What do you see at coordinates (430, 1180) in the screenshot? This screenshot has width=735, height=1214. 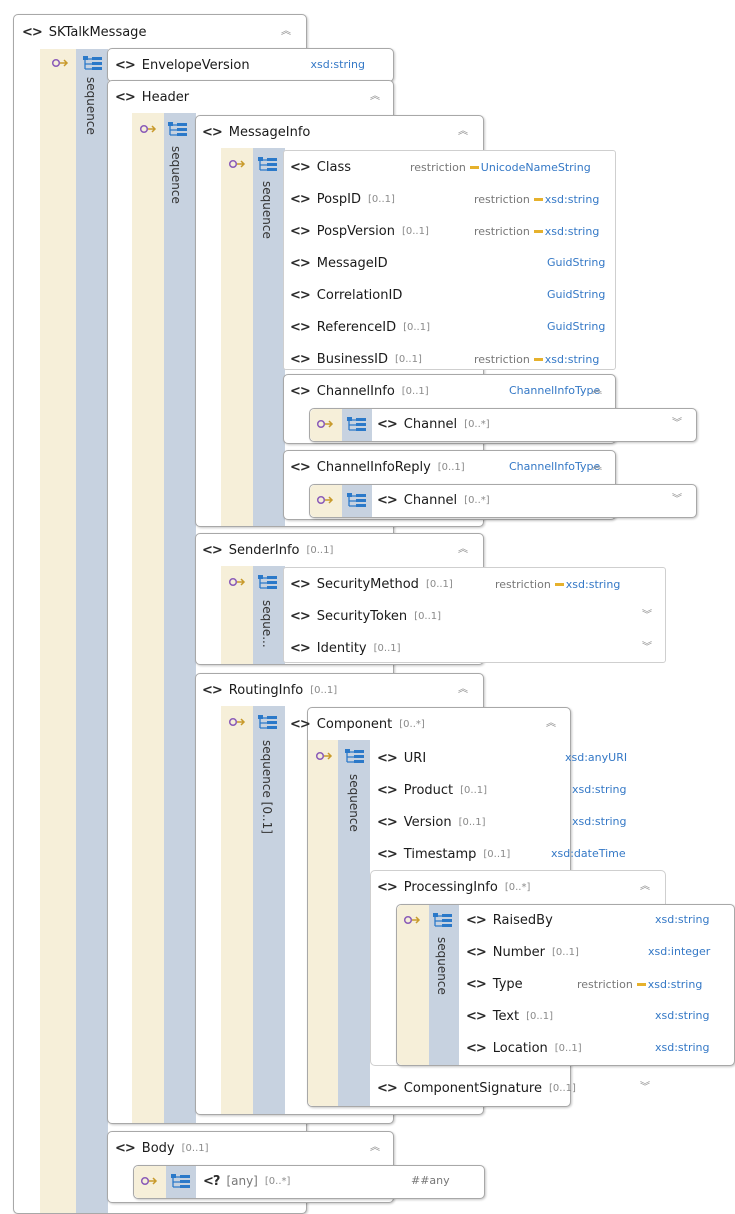 I see `type-label: ##any` at bounding box center [430, 1180].